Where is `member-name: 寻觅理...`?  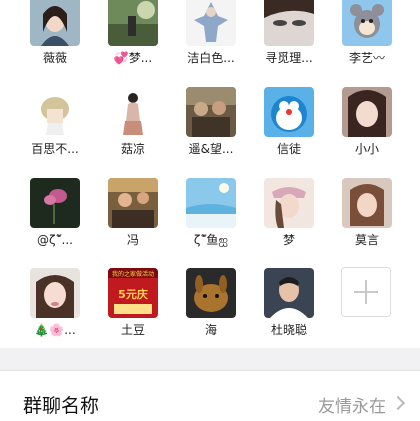
member-name: 寻觅理... is located at coordinates (289, 58).